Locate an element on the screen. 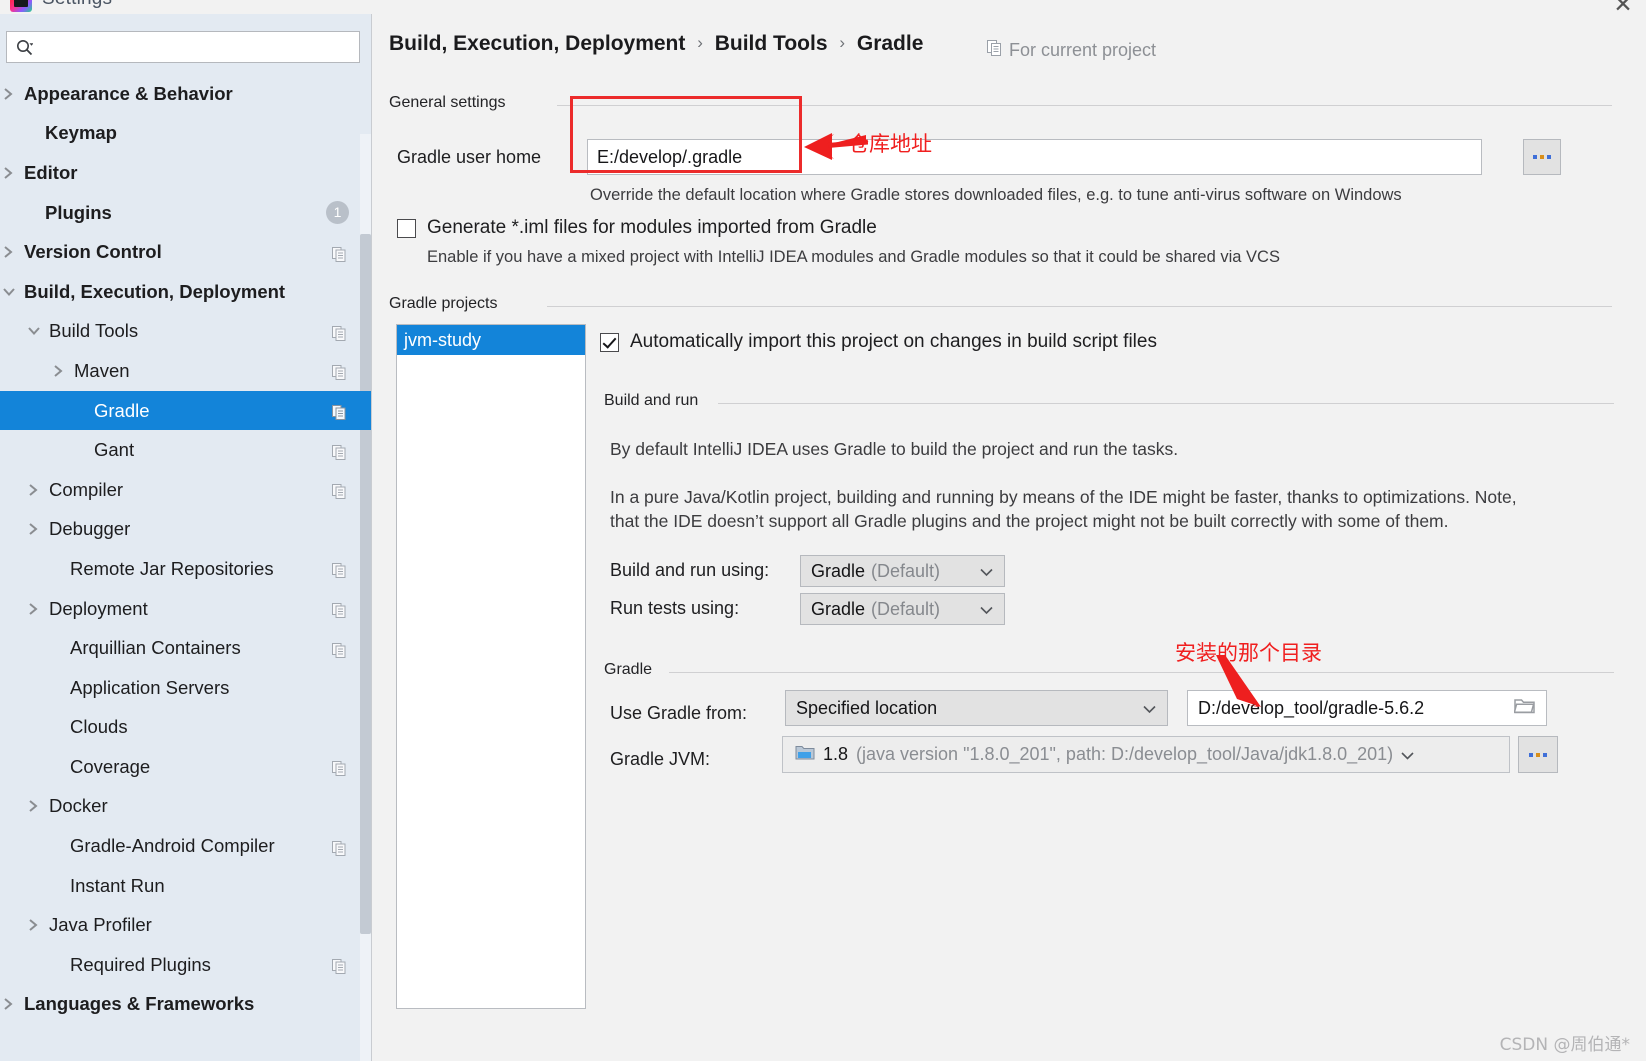 The height and width of the screenshot is (1061, 1646). sidebar-item-label: Version Control is located at coordinates (93, 252).